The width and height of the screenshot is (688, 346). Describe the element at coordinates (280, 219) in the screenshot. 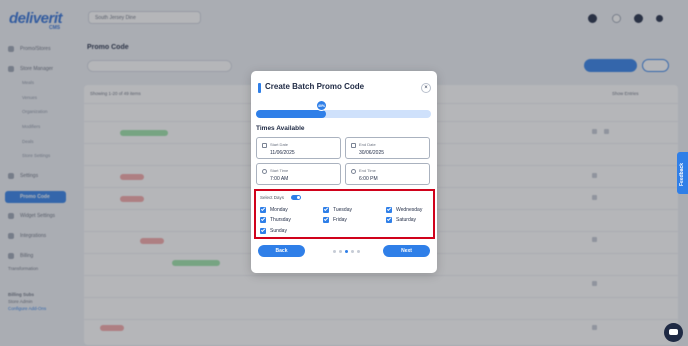

I see `day-label: Thursday` at that location.